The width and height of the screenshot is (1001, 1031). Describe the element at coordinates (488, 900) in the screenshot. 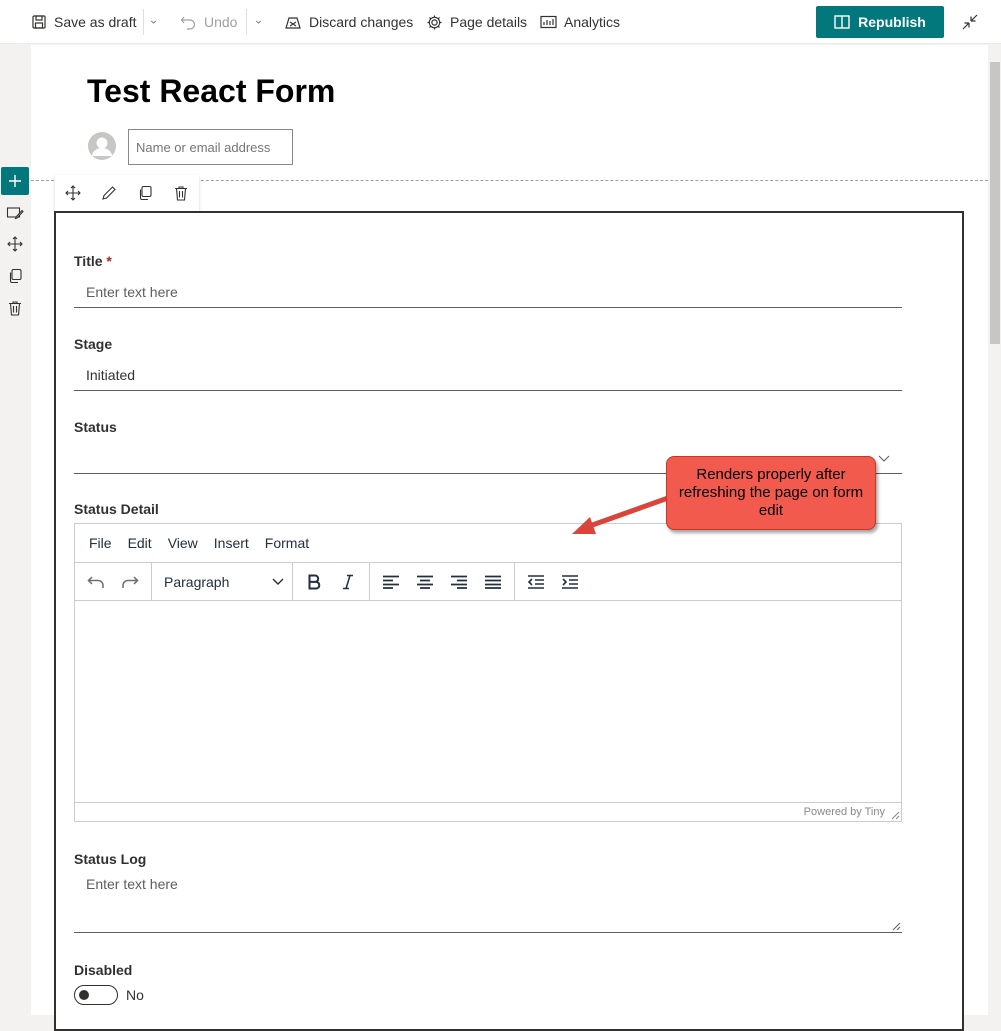

I see `status-log-textarea: Enter text here` at that location.